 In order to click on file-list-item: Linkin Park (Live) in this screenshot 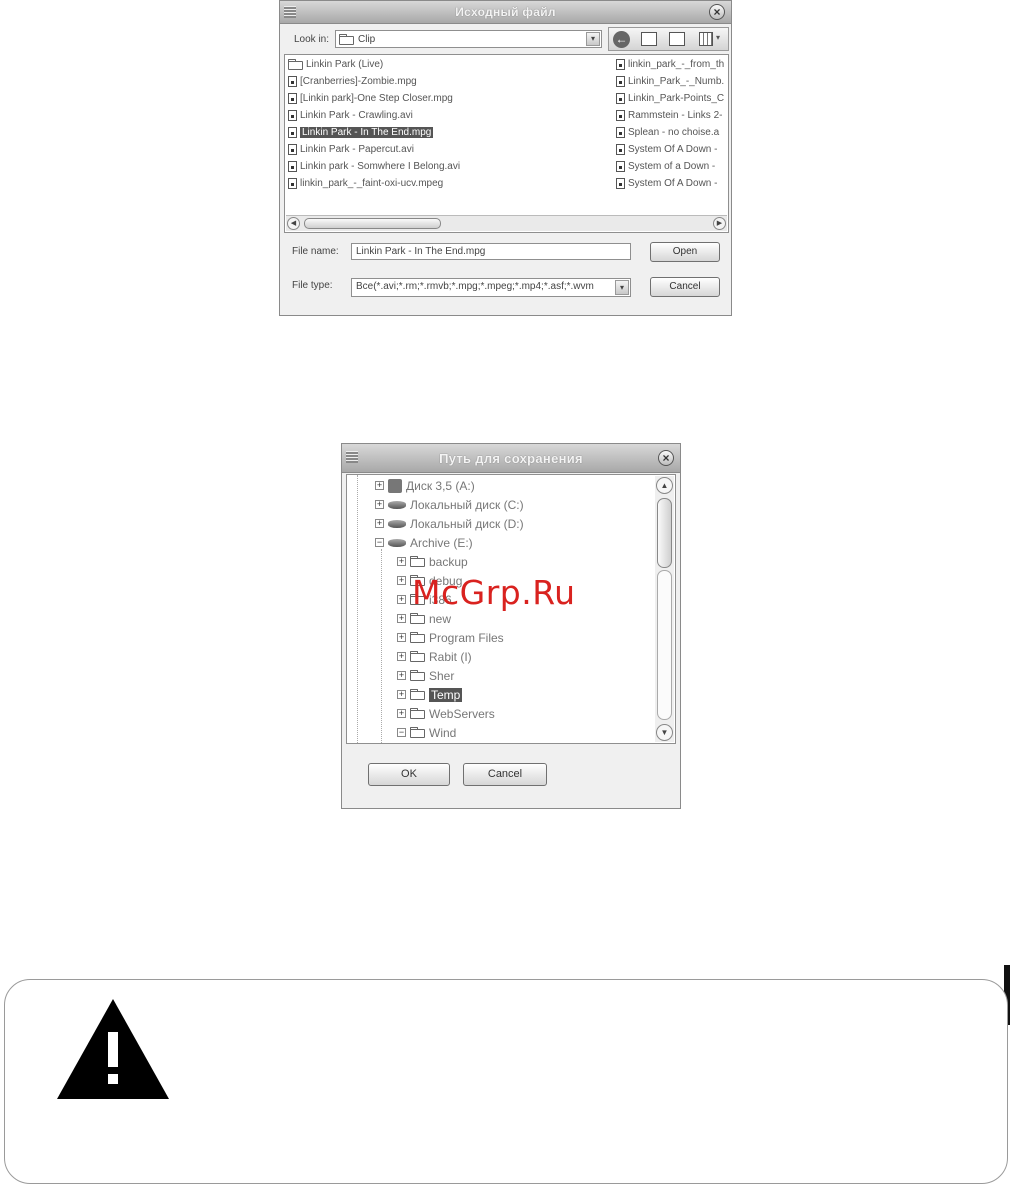, I will do `click(335, 64)`.